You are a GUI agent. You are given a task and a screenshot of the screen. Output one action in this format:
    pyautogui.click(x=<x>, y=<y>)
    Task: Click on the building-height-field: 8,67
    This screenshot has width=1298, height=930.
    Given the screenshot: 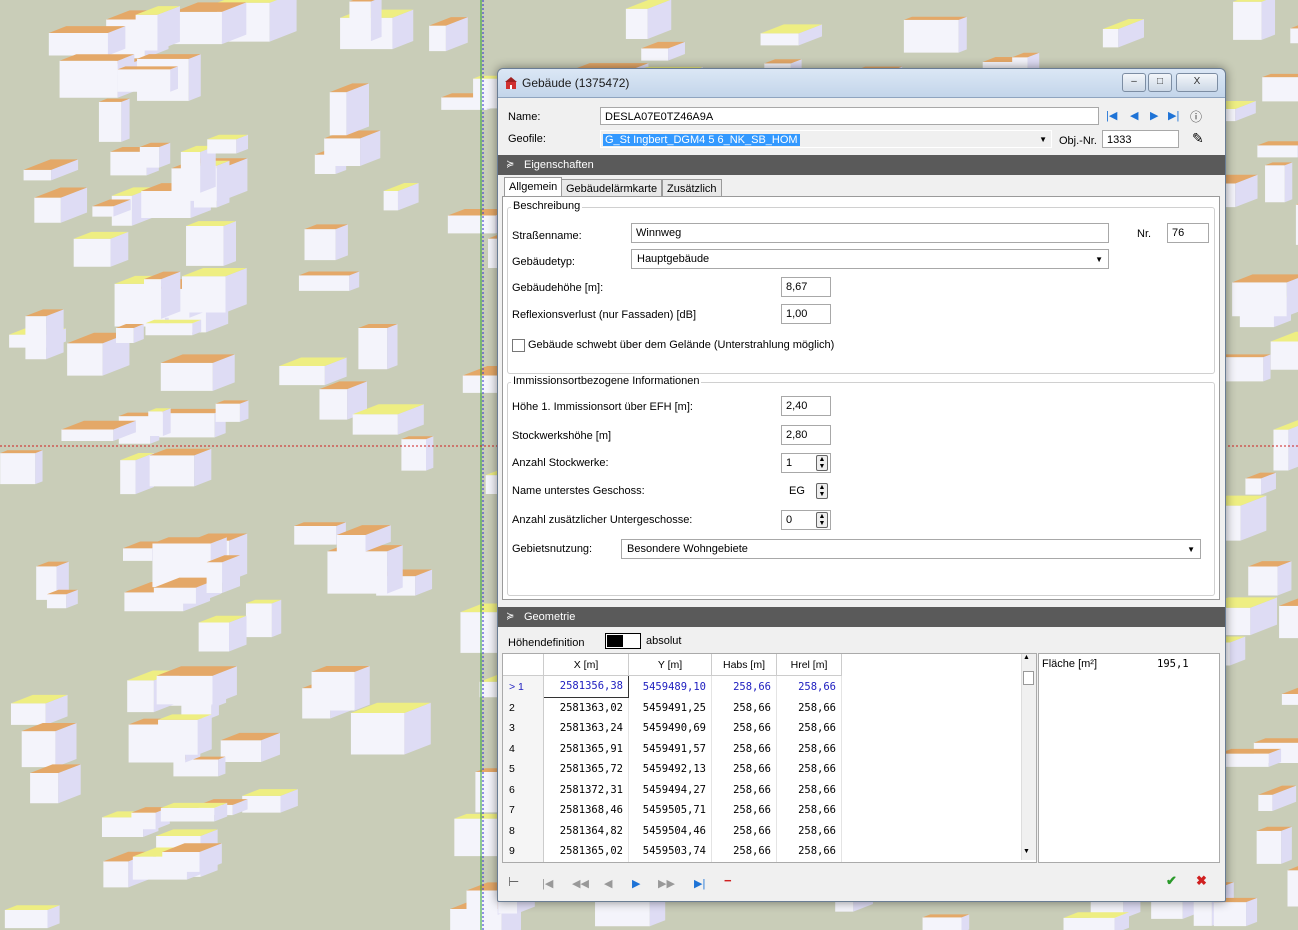 What is the action you would take?
    pyautogui.click(x=806, y=287)
    